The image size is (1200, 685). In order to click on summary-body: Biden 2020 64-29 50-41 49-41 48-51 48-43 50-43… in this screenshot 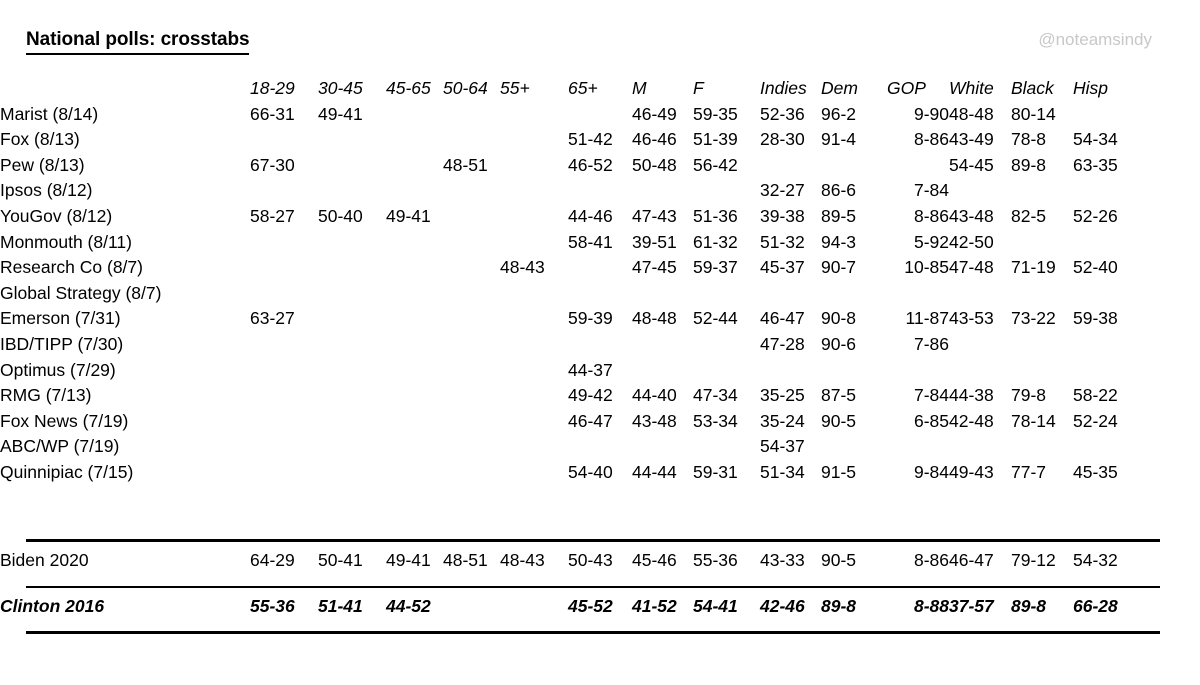, I will do `click(600, 583)`.